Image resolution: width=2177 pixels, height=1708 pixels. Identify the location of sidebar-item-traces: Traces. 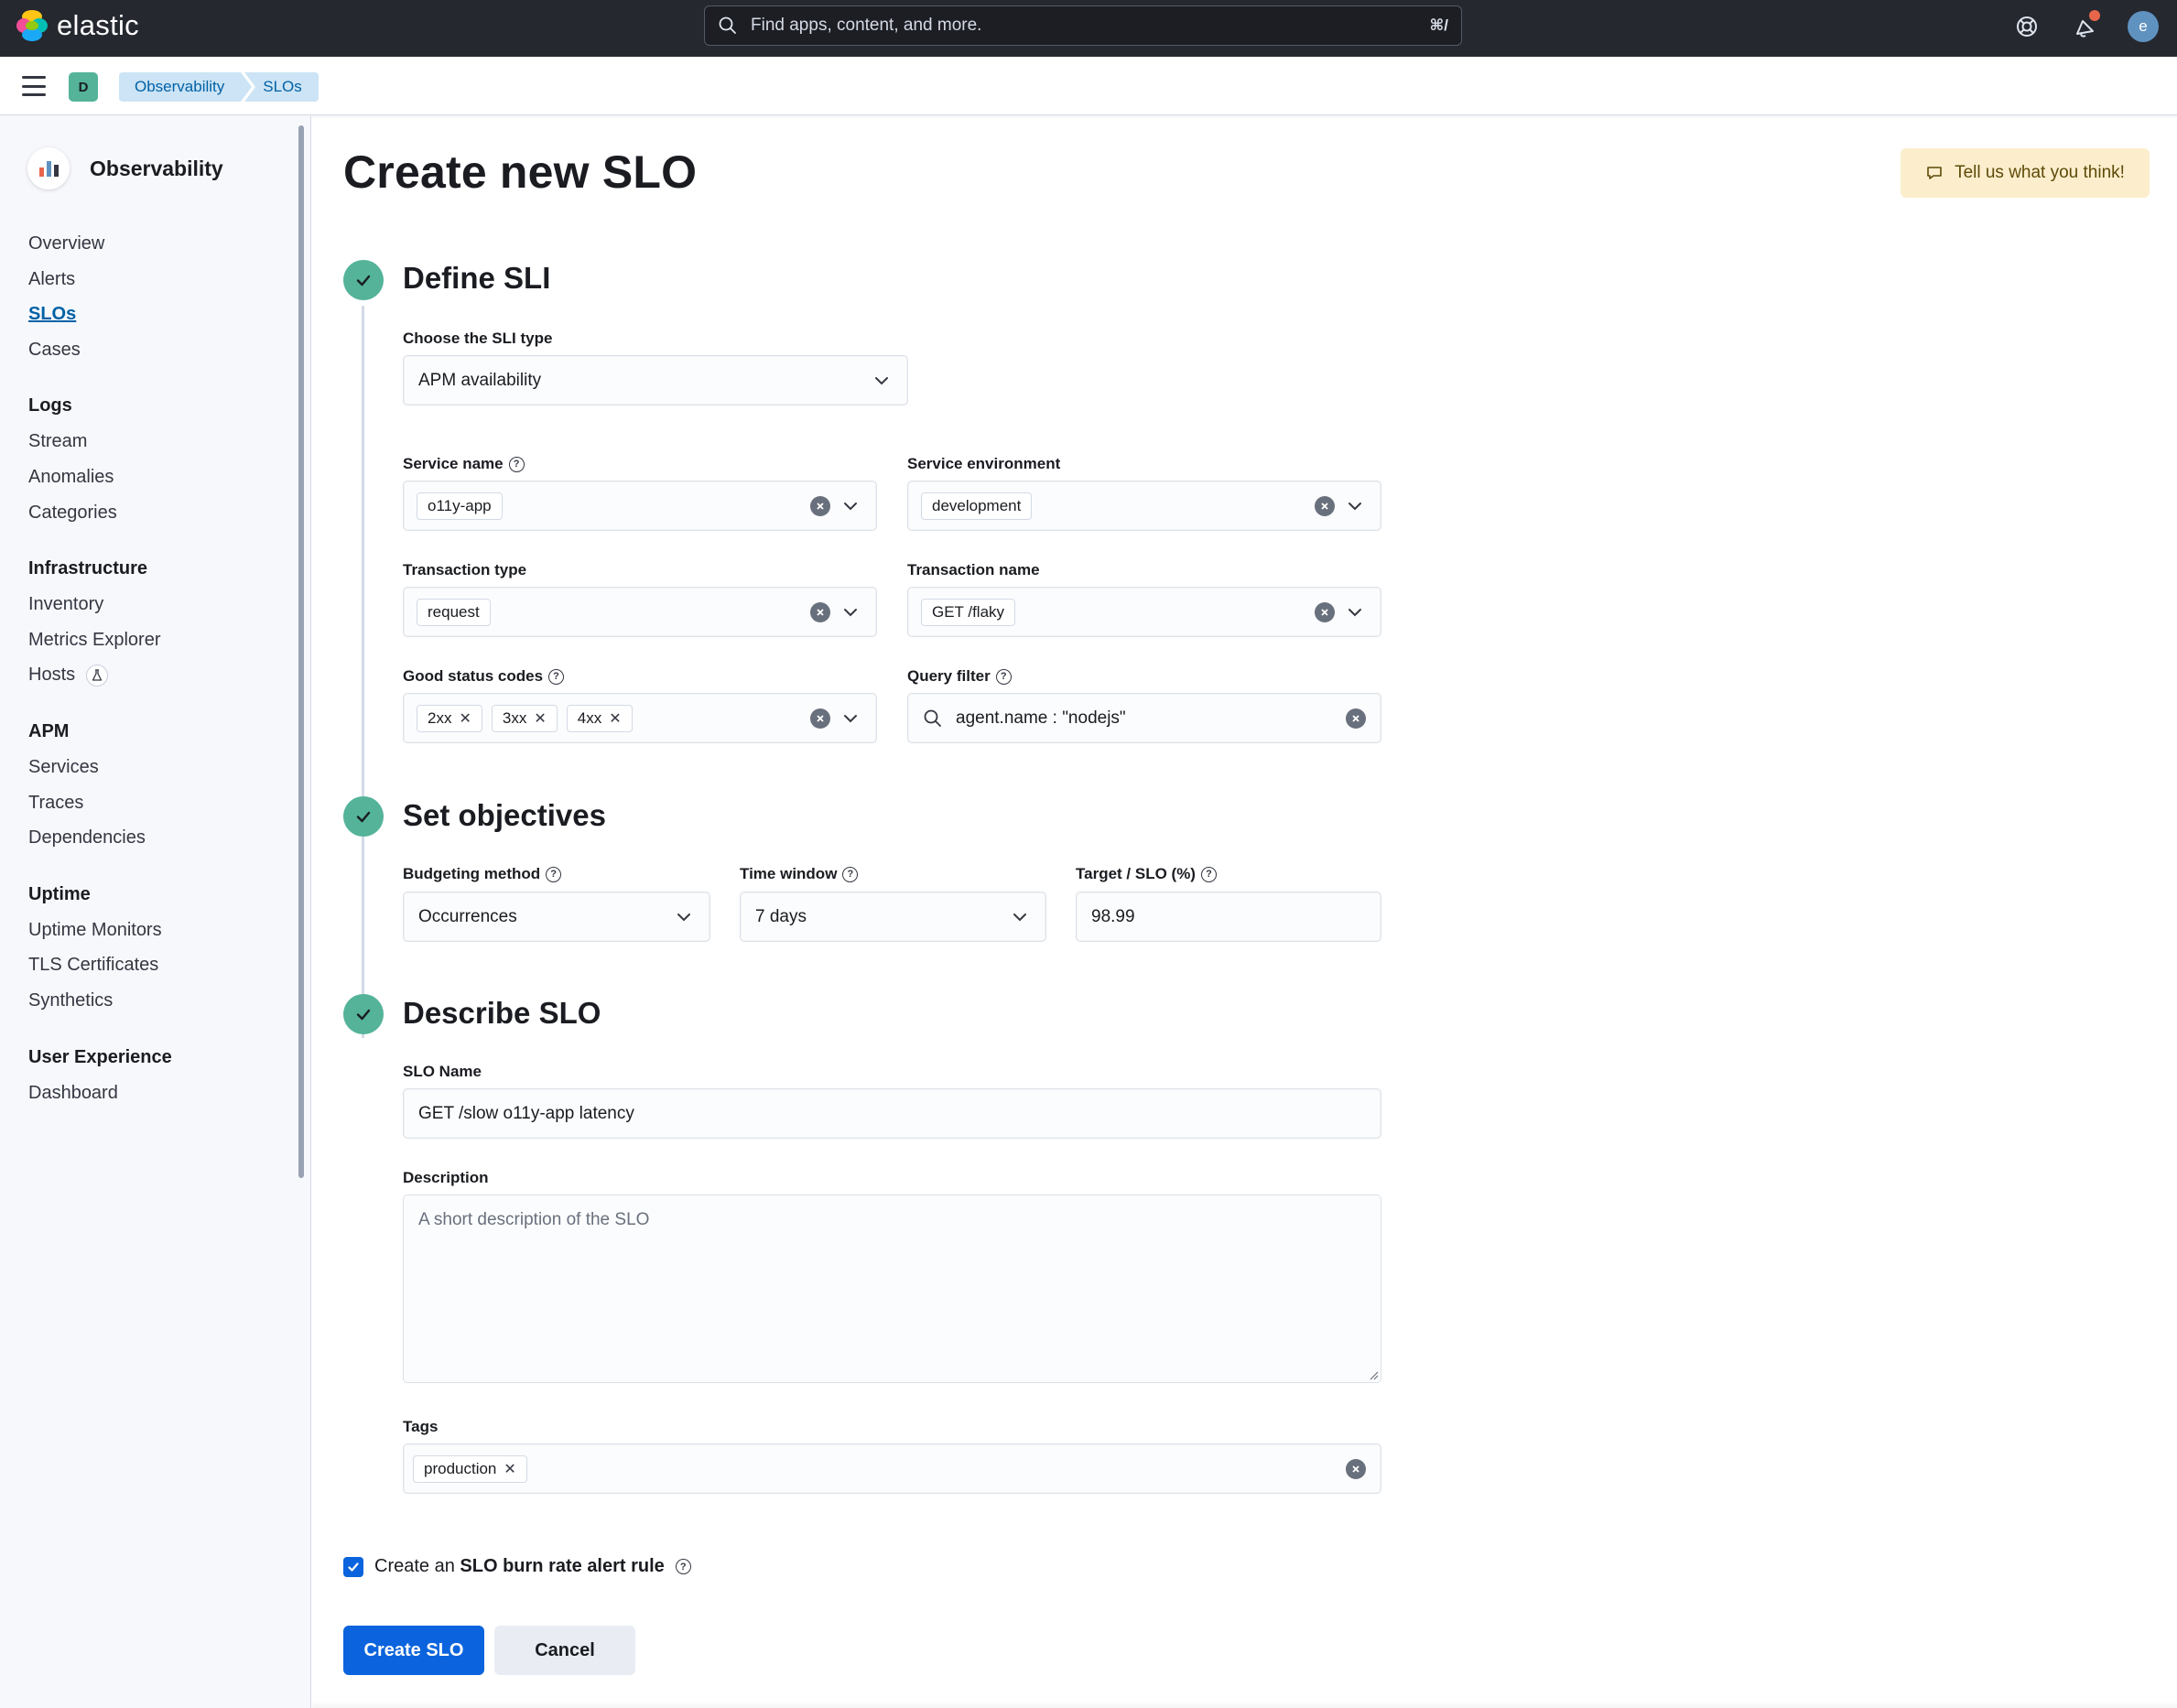
(161, 803).